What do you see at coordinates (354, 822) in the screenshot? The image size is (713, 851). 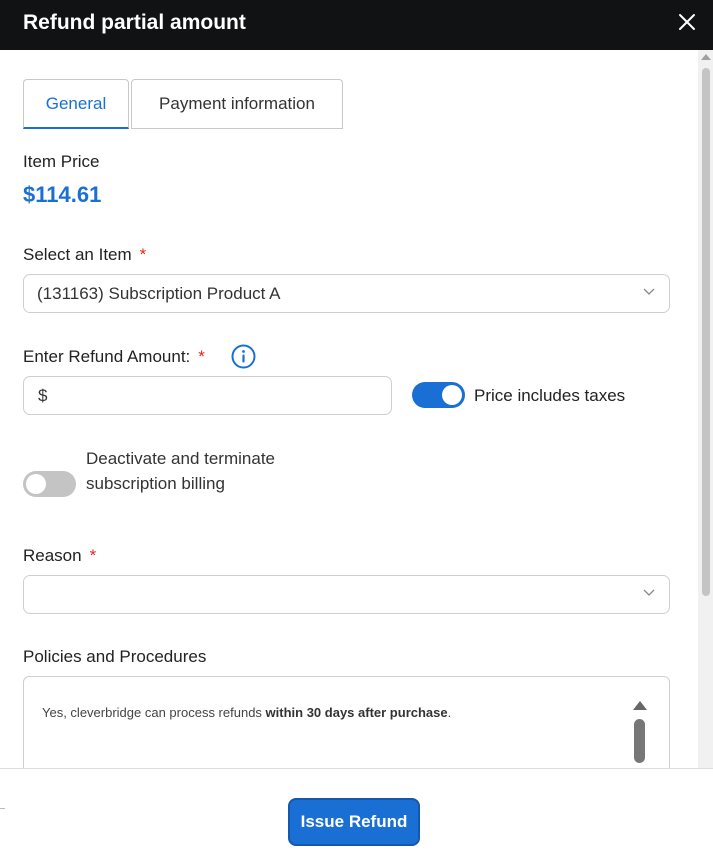 I see `issue-refund-button: Issue Refund` at bounding box center [354, 822].